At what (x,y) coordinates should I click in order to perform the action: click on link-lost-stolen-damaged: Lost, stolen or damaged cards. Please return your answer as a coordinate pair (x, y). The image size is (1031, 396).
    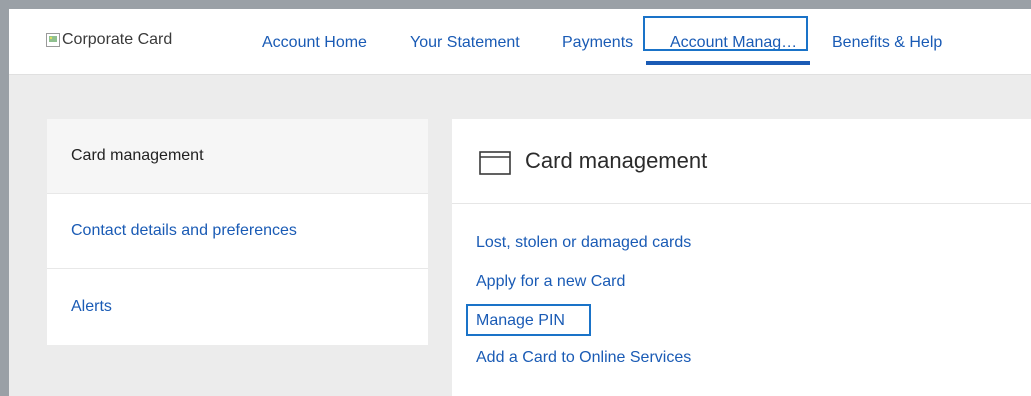
    Looking at the image, I should click on (583, 243).